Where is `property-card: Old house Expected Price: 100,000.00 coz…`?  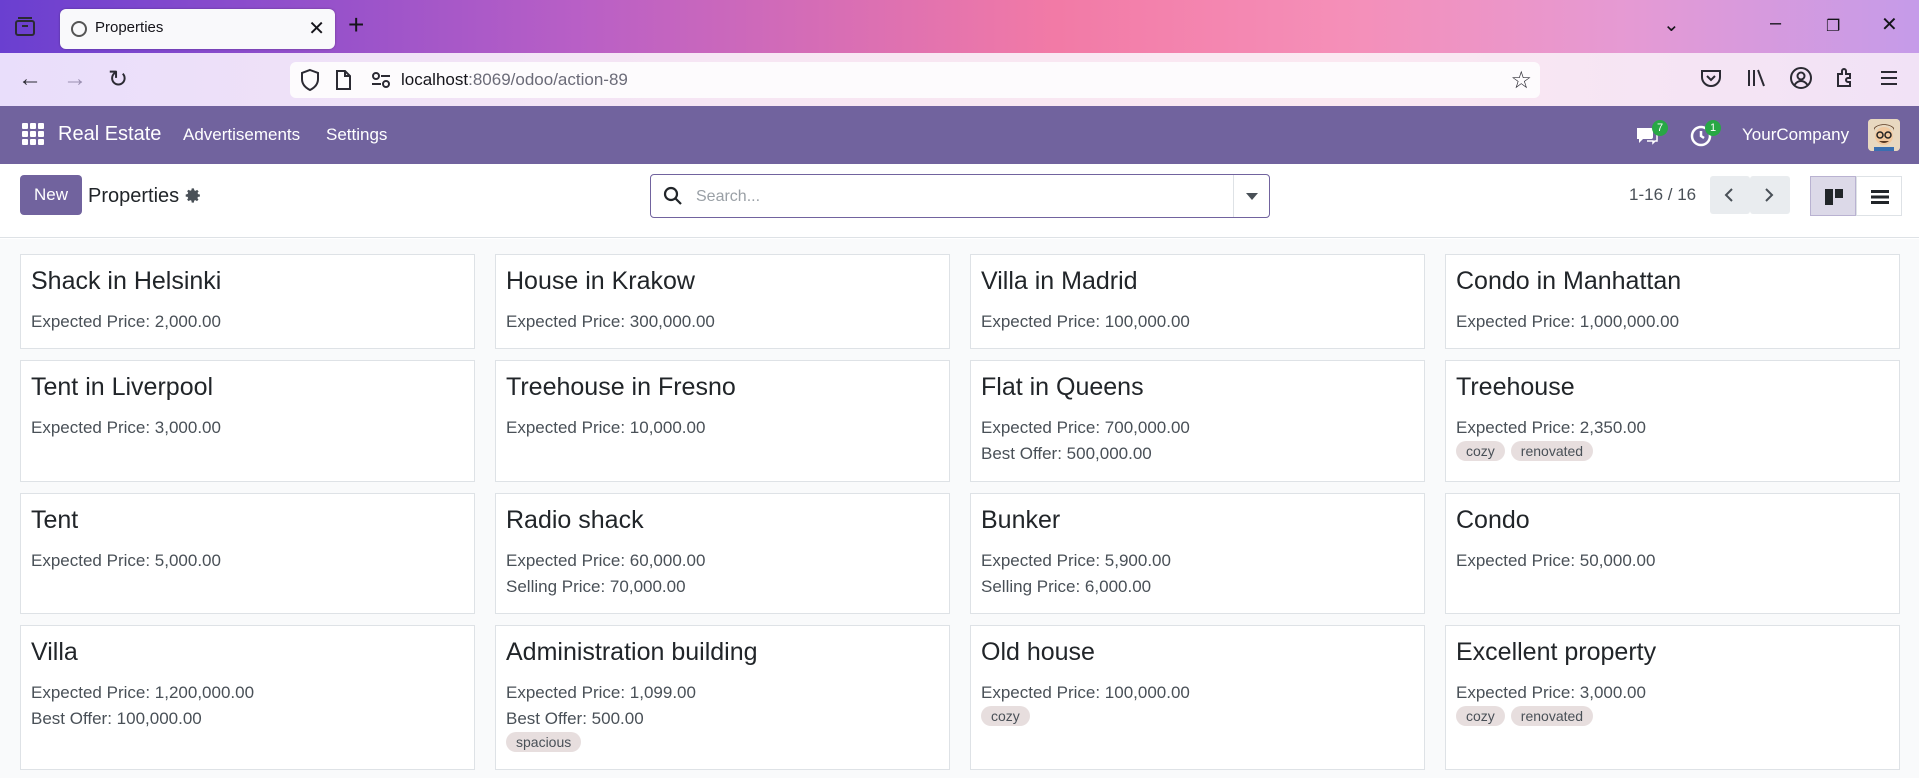 property-card: Old house Expected Price: 100,000.00 coz… is located at coordinates (1197, 697).